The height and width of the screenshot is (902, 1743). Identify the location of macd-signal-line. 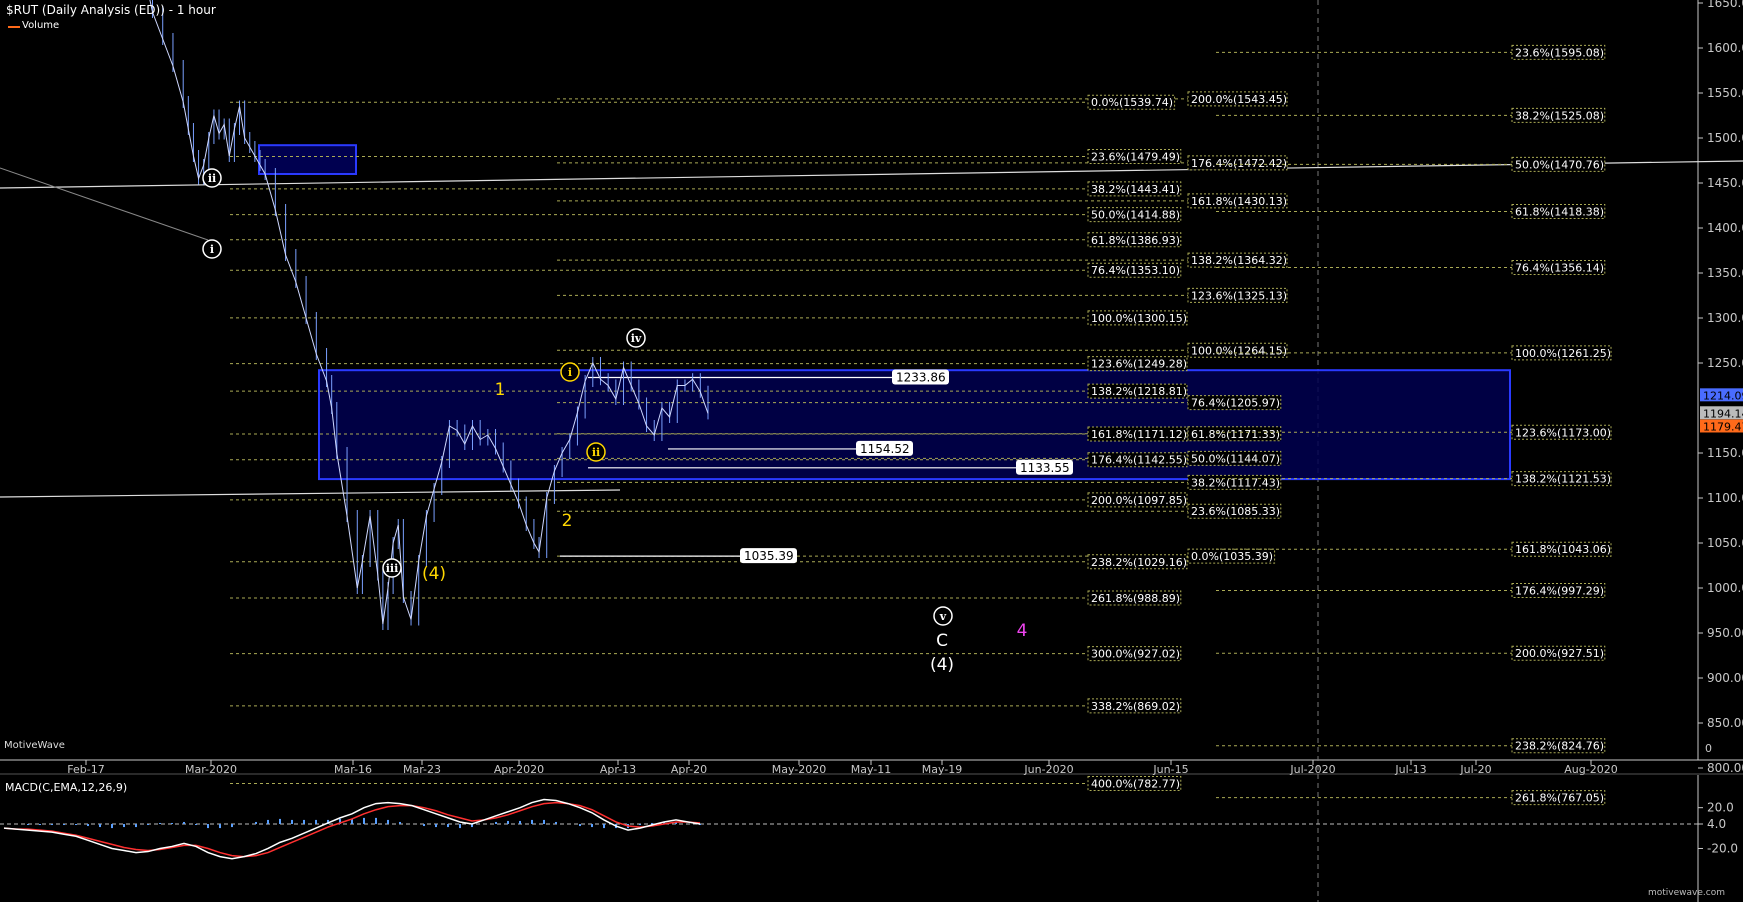
(352, 829).